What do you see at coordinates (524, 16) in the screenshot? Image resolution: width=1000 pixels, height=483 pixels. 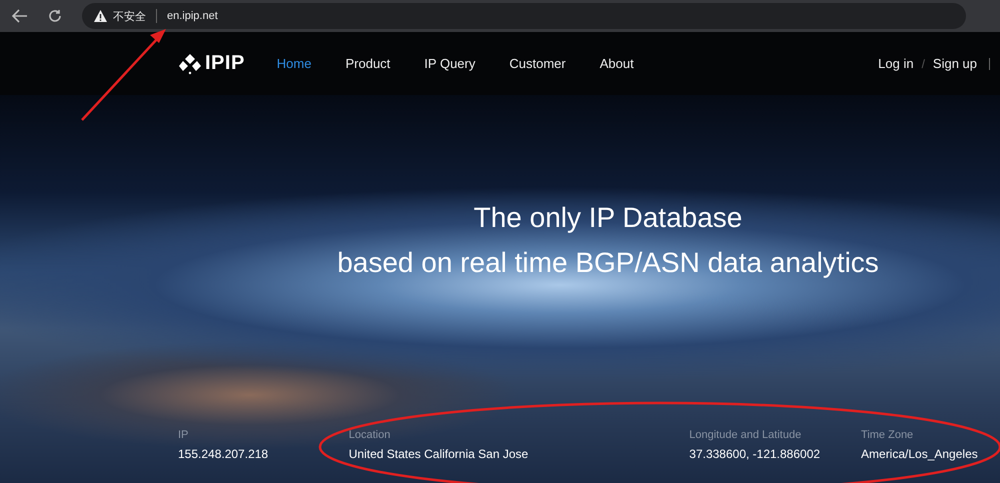 I see `address-bar: 不安全 en.ipip.net` at bounding box center [524, 16].